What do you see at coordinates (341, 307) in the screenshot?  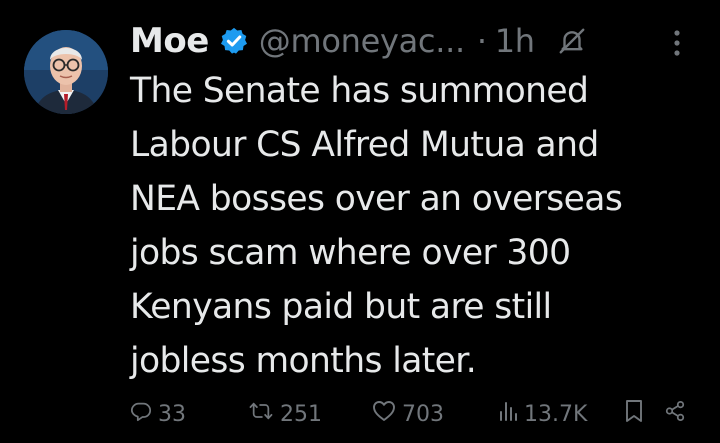 I see `tweet-text-line: Kenyans paid but are still` at bounding box center [341, 307].